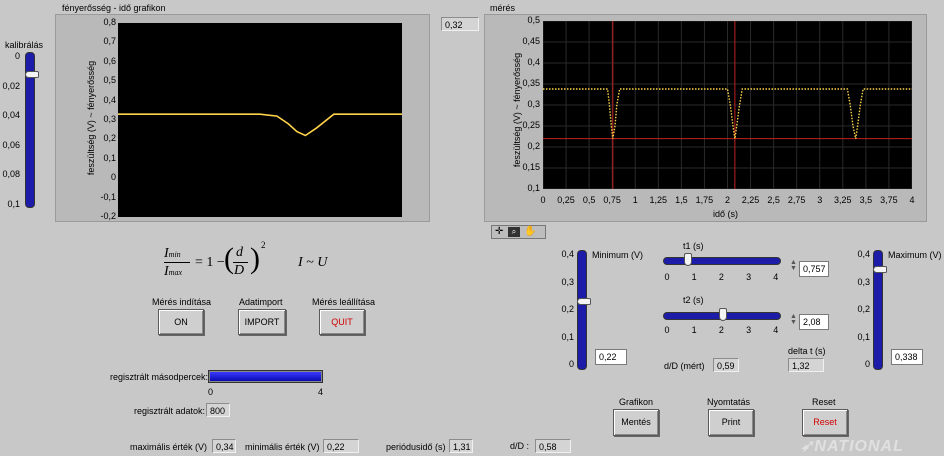 The image size is (944, 456). Describe the element at coordinates (533, 146) in the screenshot. I see `graph2-ytick: 0,2` at that location.